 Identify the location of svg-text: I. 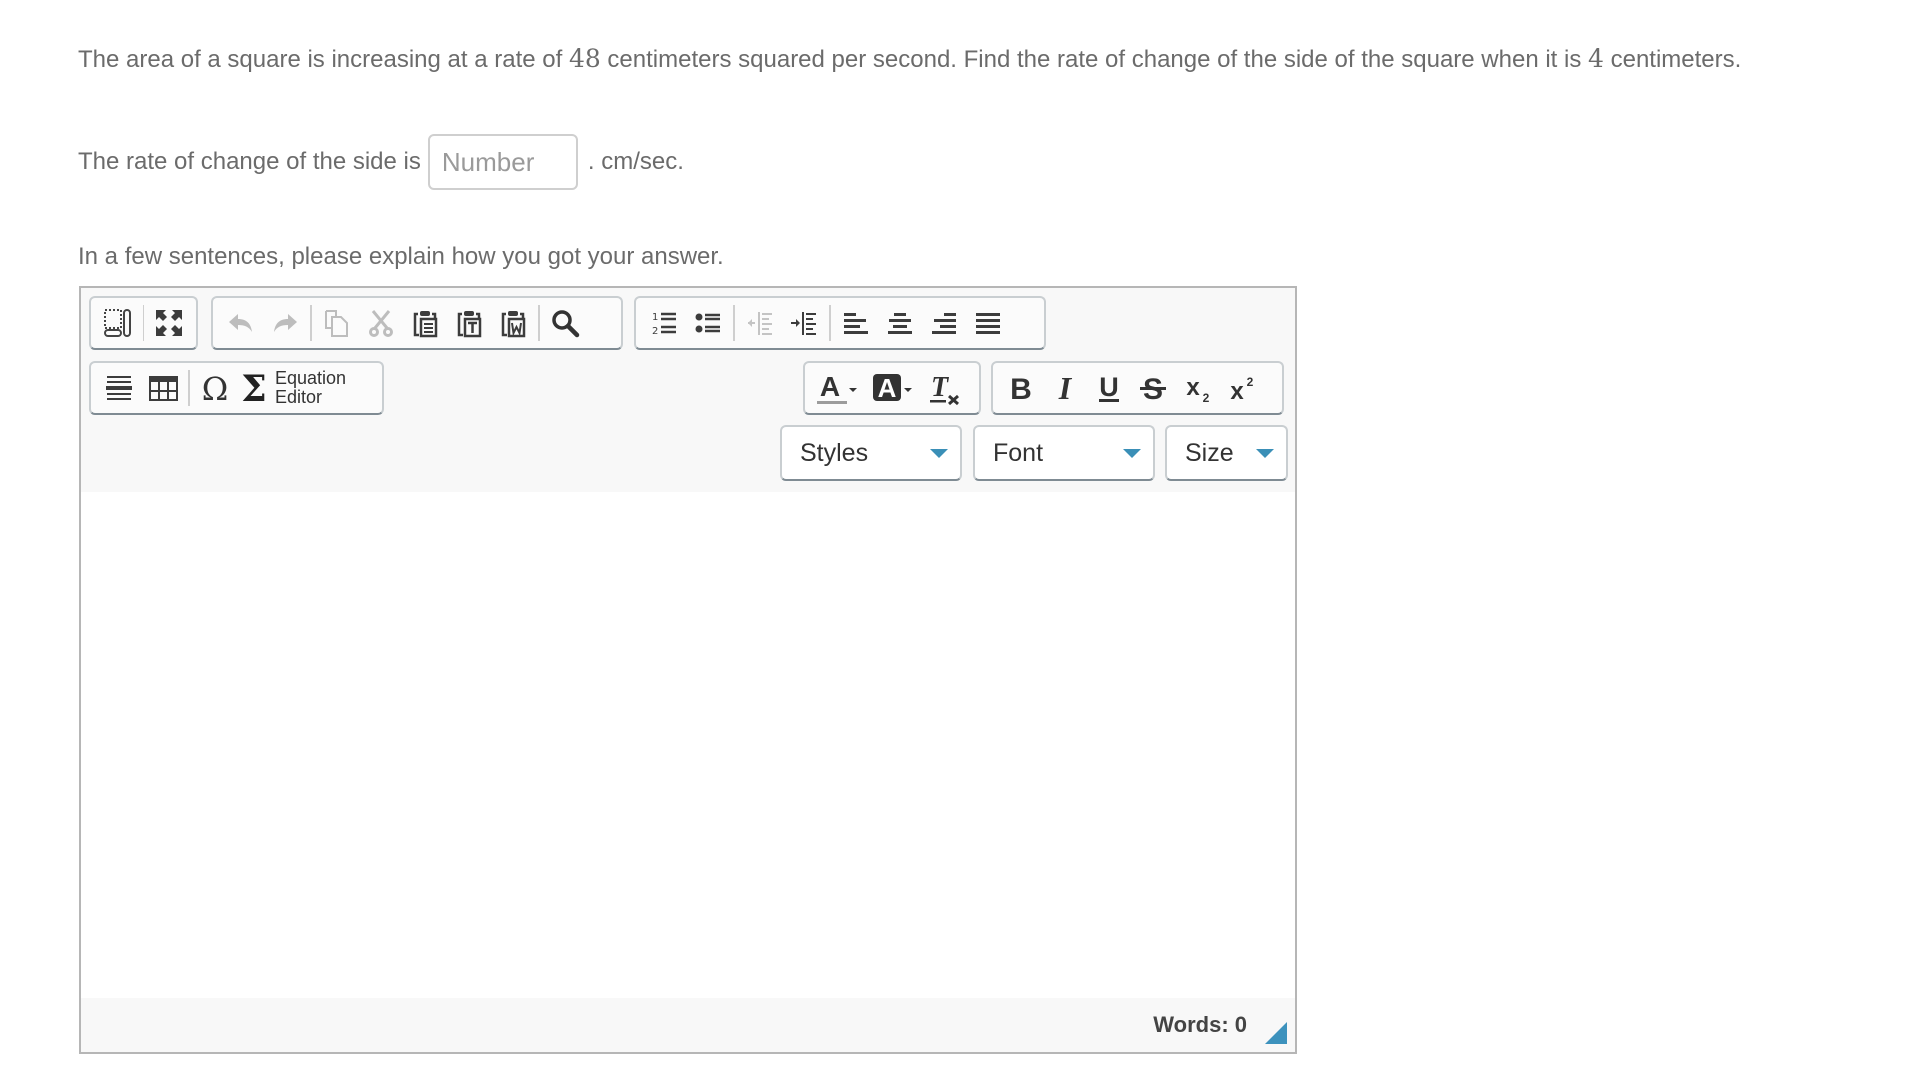
(1065, 388).